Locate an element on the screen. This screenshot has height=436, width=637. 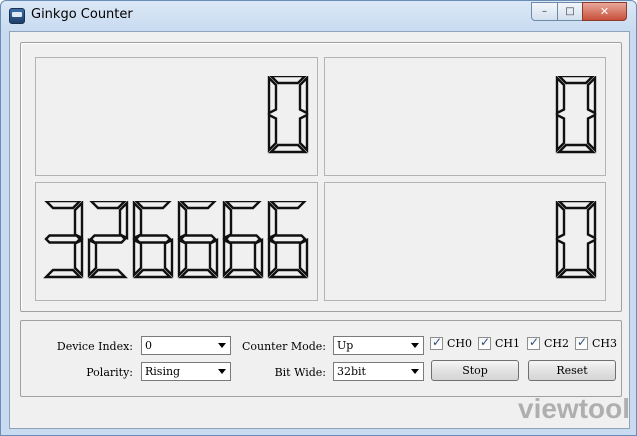
ch3-checkbox: ✓ is located at coordinates (581, 342).